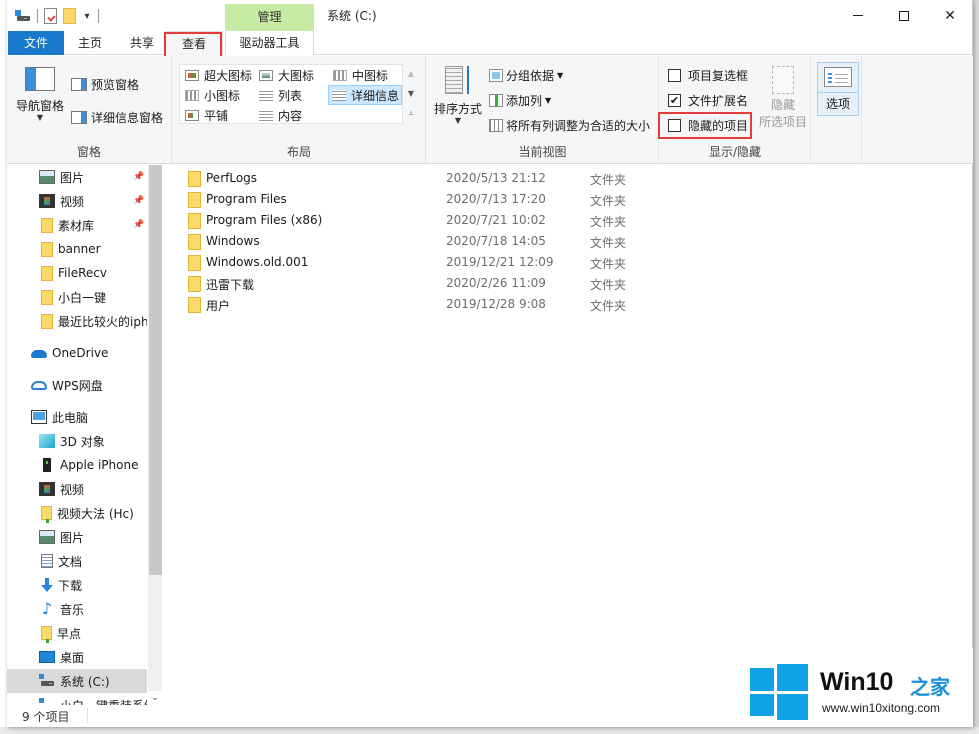  What do you see at coordinates (77, 537) in the screenshot?
I see `nav-item-pictures: 图片` at bounding box center [77, 537].